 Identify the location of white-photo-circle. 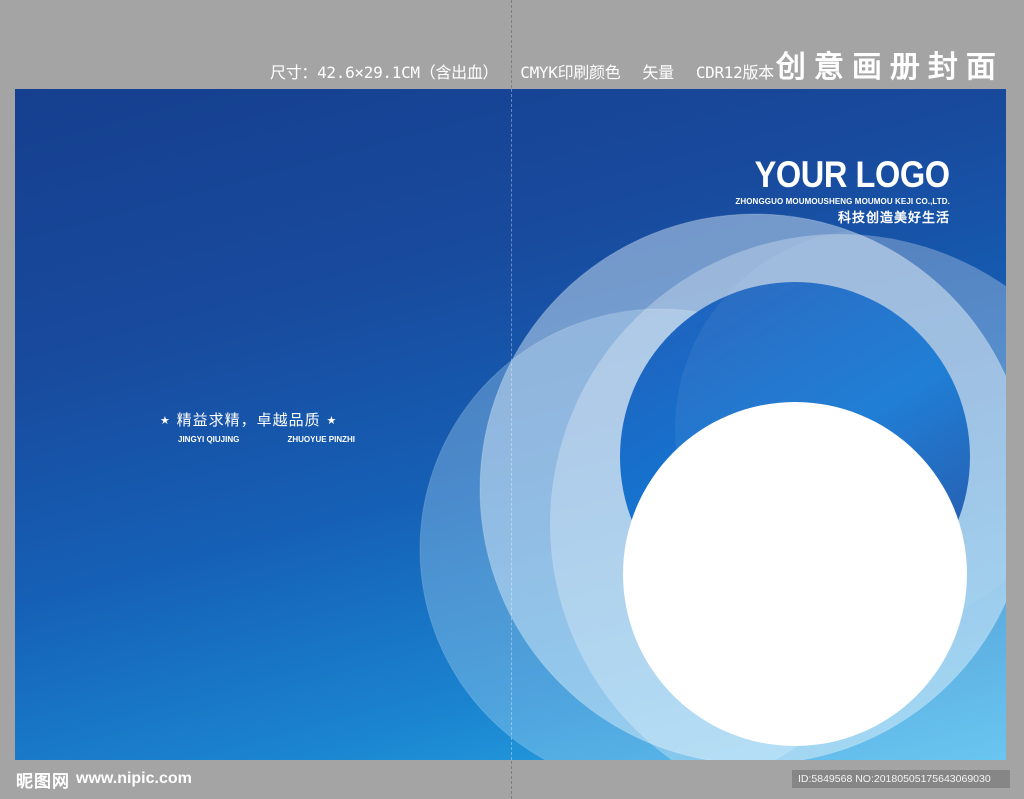
(795, 574).